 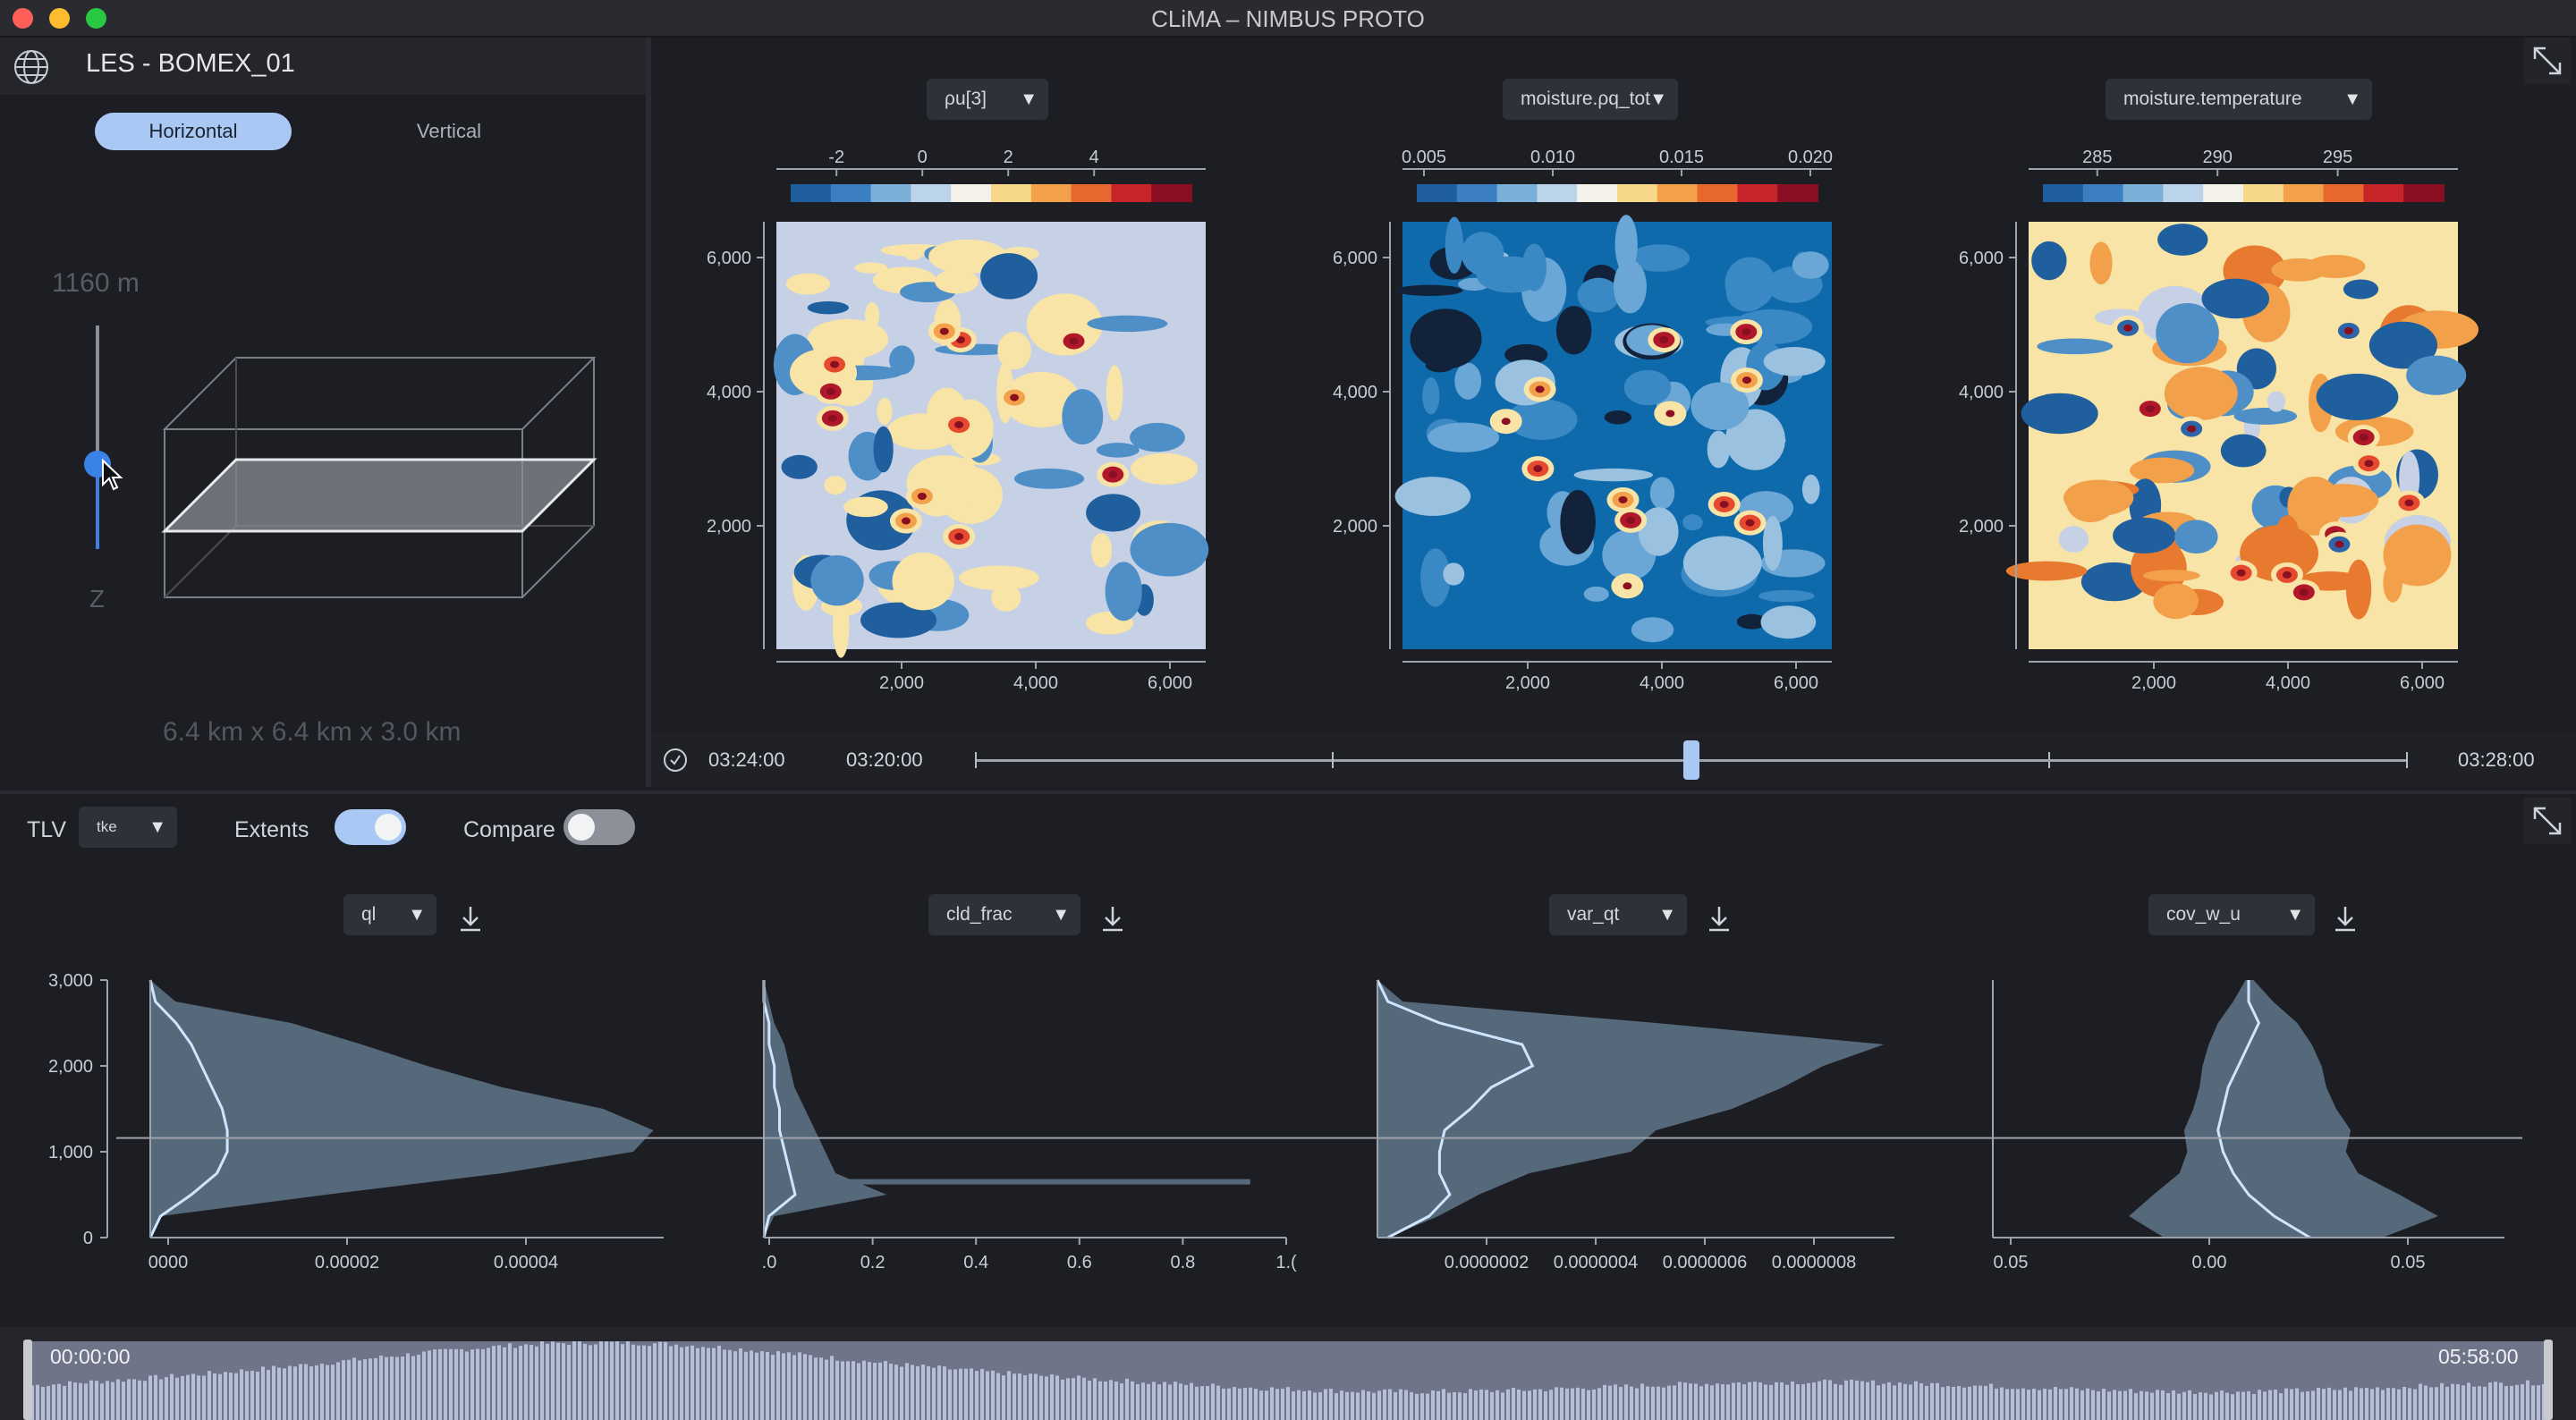 I want to click on horizontal-tab: Horizontal, so click(x=193, y=131).